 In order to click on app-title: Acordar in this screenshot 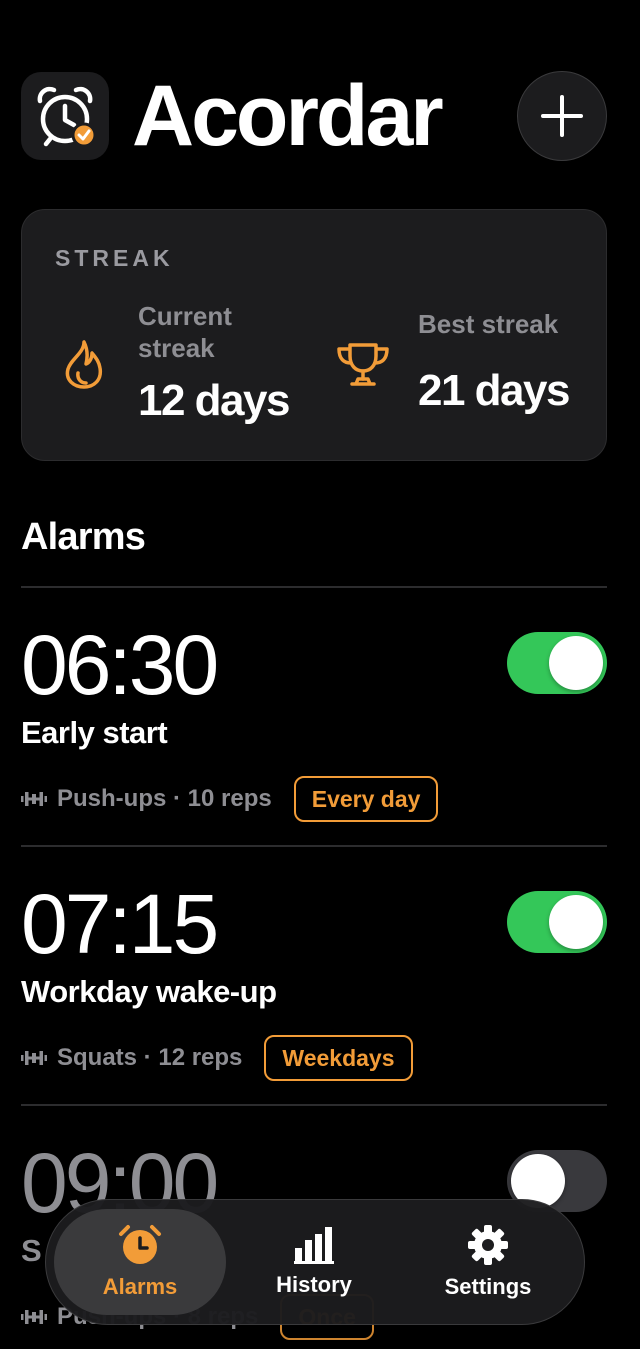, I will do `click(288, 116)`.